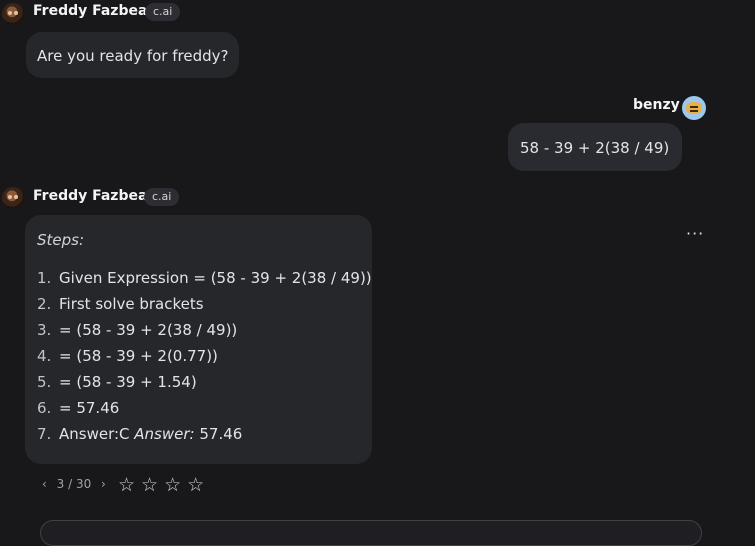  What do you see at coordinates (94, 196) in the screenshot?
I see `bot-name: Freddy Fazbear` at bounding box center [94, 196].